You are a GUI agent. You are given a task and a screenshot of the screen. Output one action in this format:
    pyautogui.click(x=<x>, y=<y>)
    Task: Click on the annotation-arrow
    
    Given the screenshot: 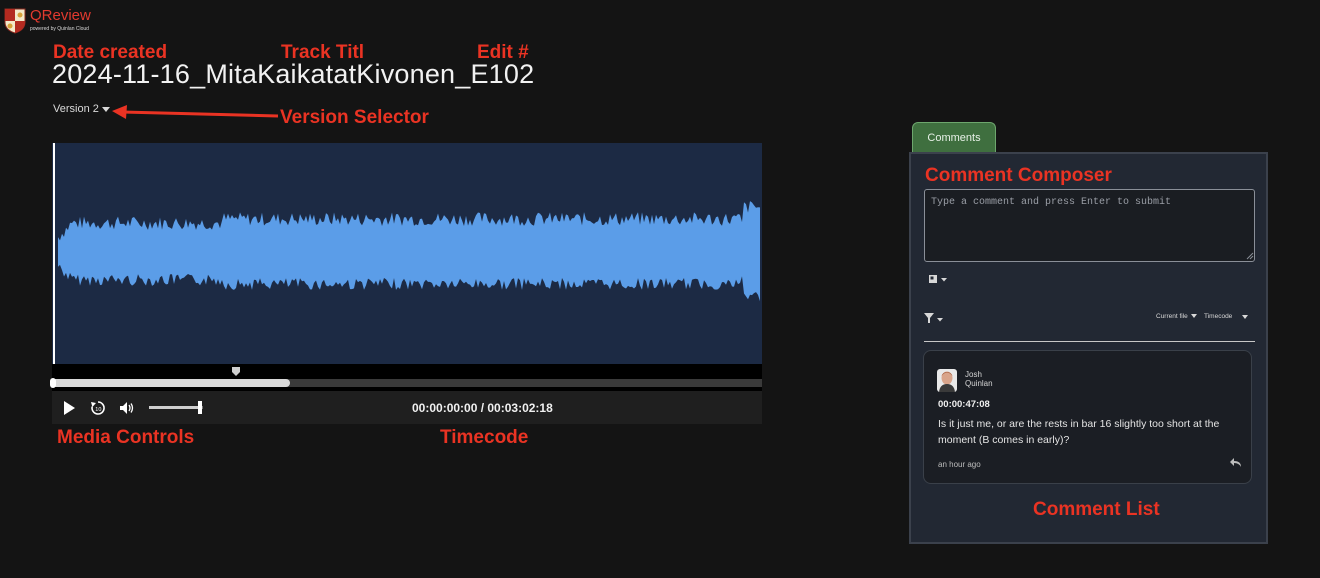 What is the action you would take?
    pyautogui.click(x=195, y=112)
    